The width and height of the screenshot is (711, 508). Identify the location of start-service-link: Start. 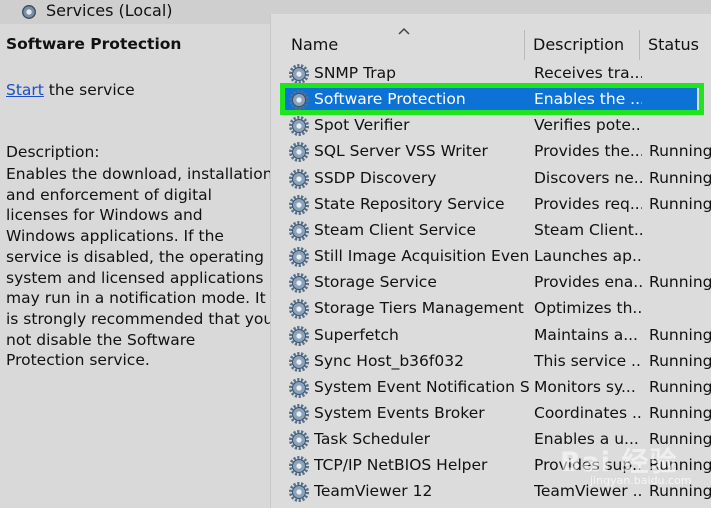
(25, 90).